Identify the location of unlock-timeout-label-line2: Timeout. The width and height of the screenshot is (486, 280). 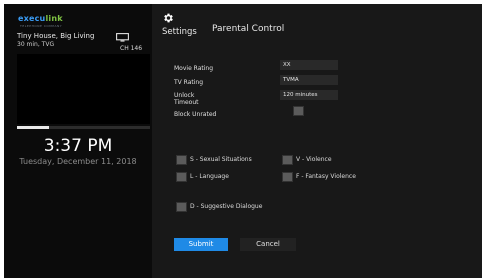
(186, 102).